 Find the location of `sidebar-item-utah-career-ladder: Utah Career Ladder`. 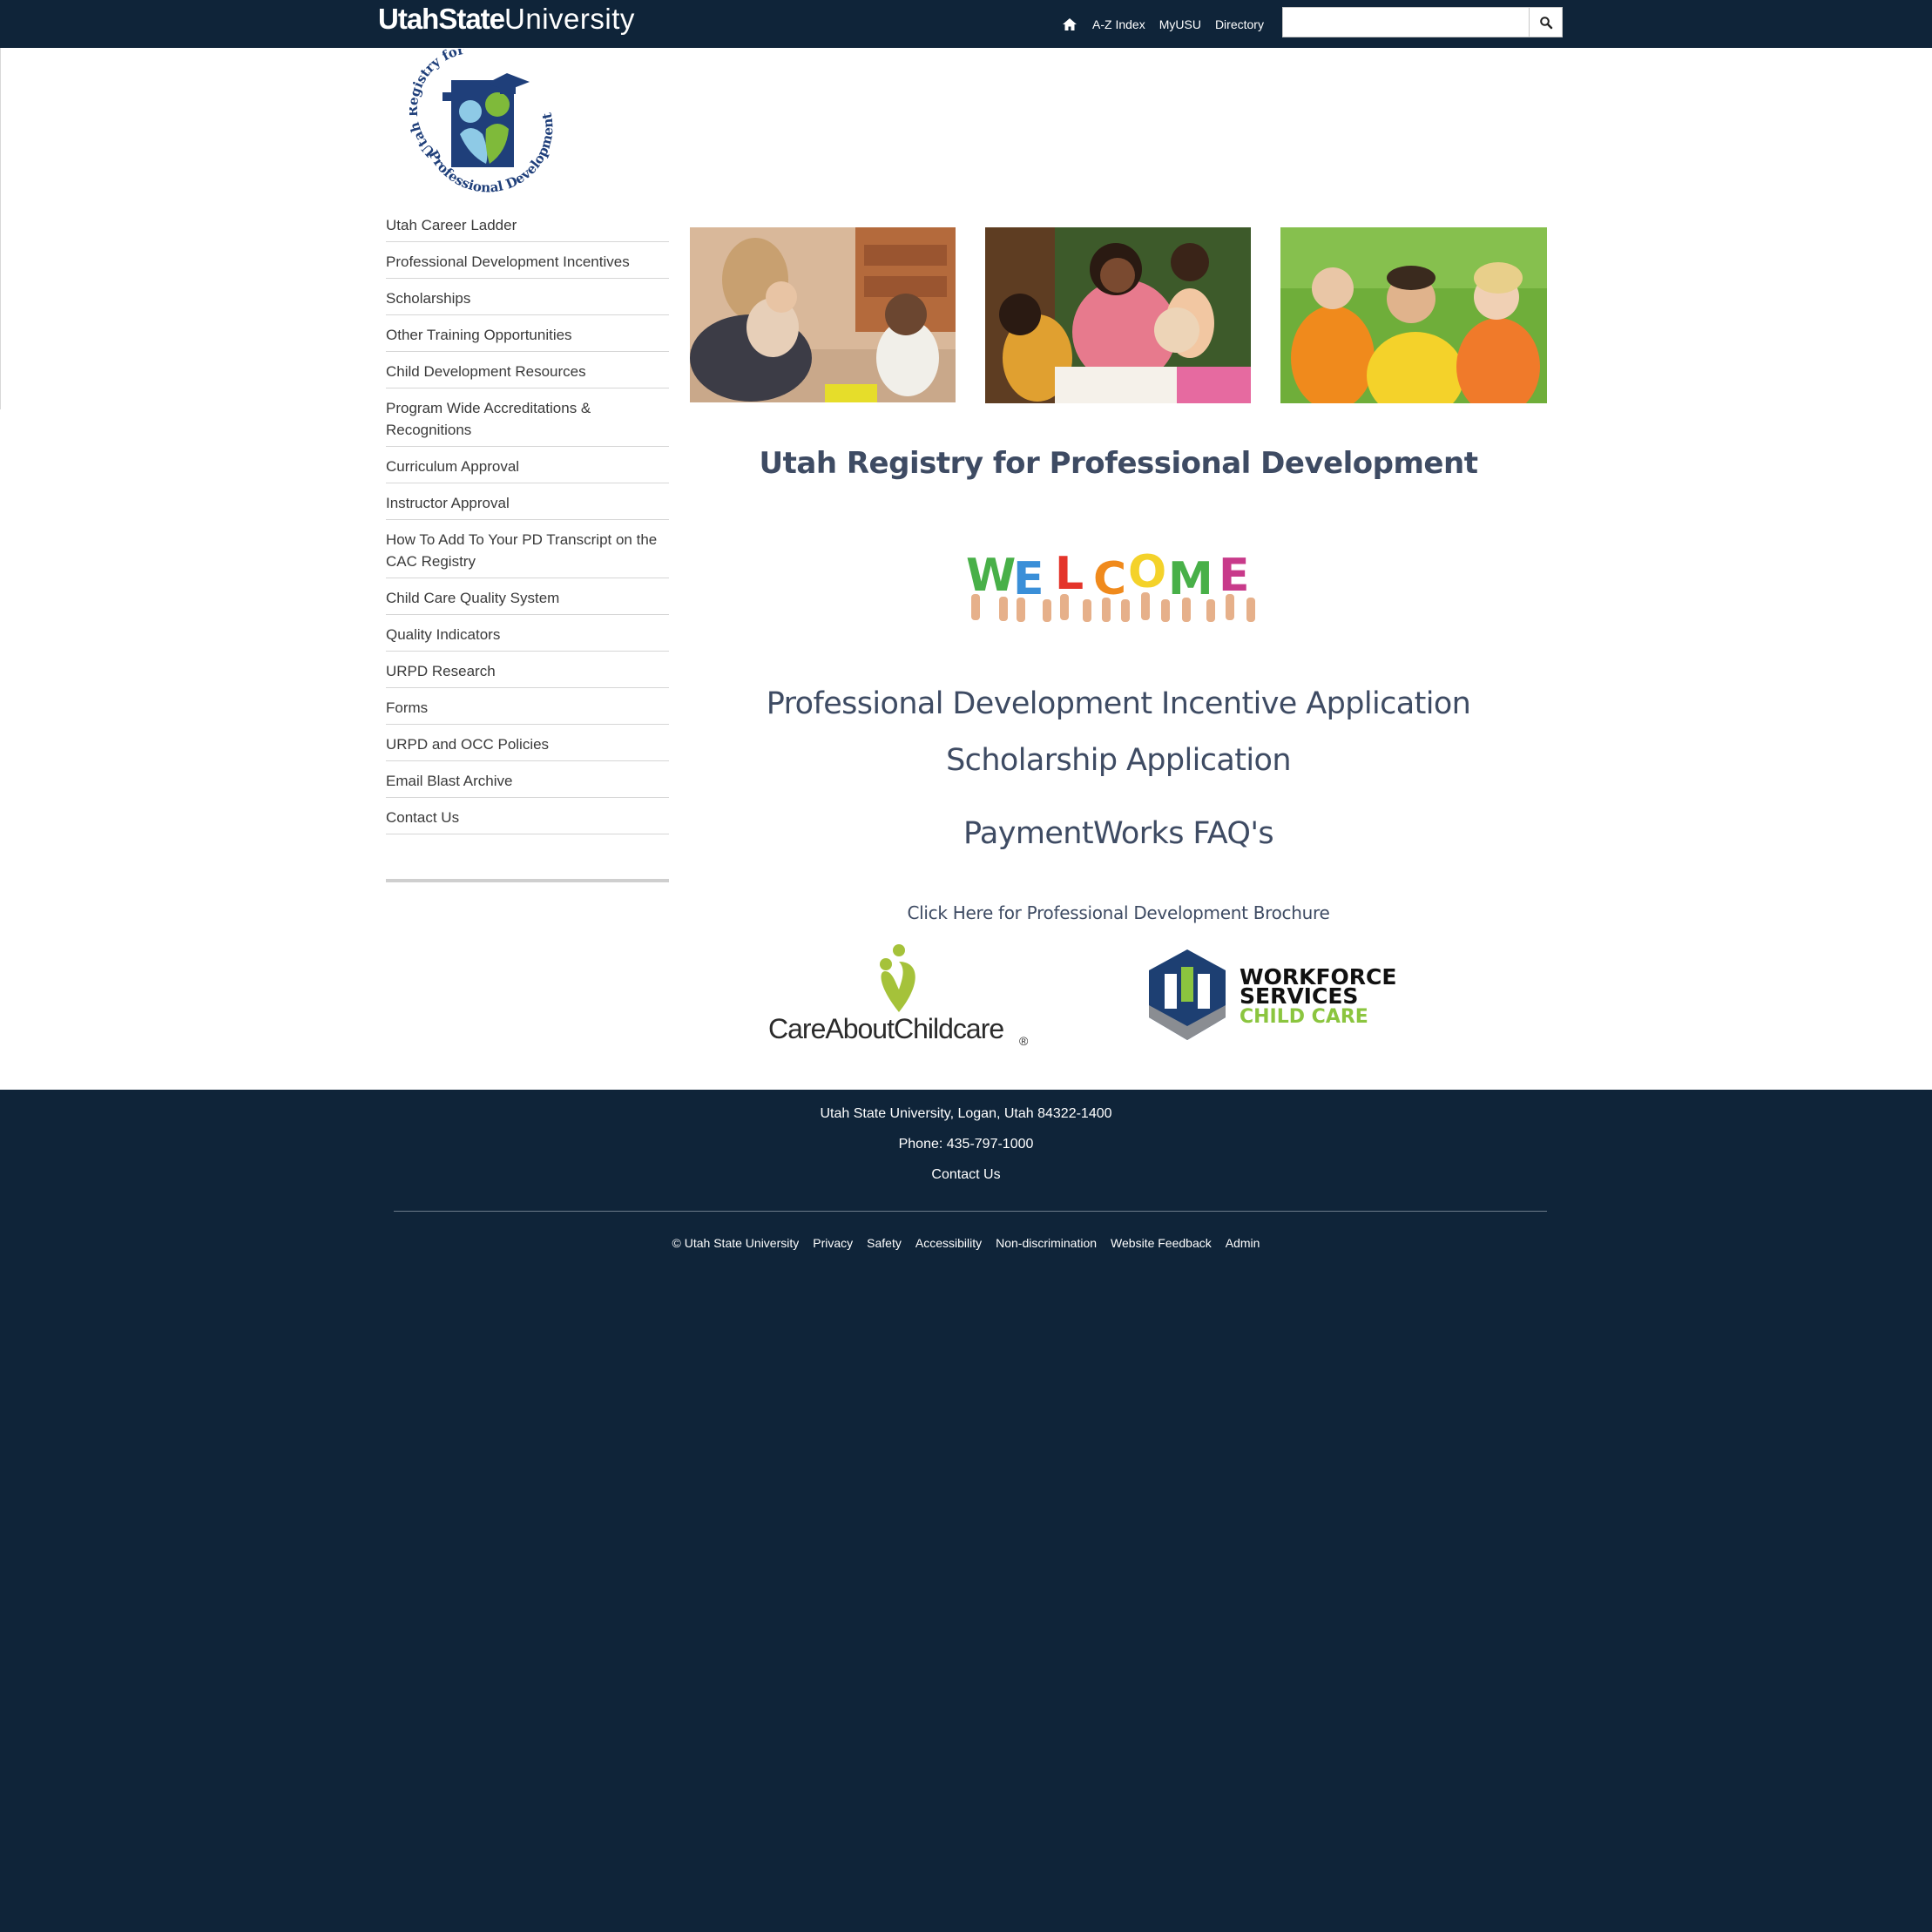

sidebar-item-utah-career-ladder: Utah Career Ladder is located at coordinates (527, 228).